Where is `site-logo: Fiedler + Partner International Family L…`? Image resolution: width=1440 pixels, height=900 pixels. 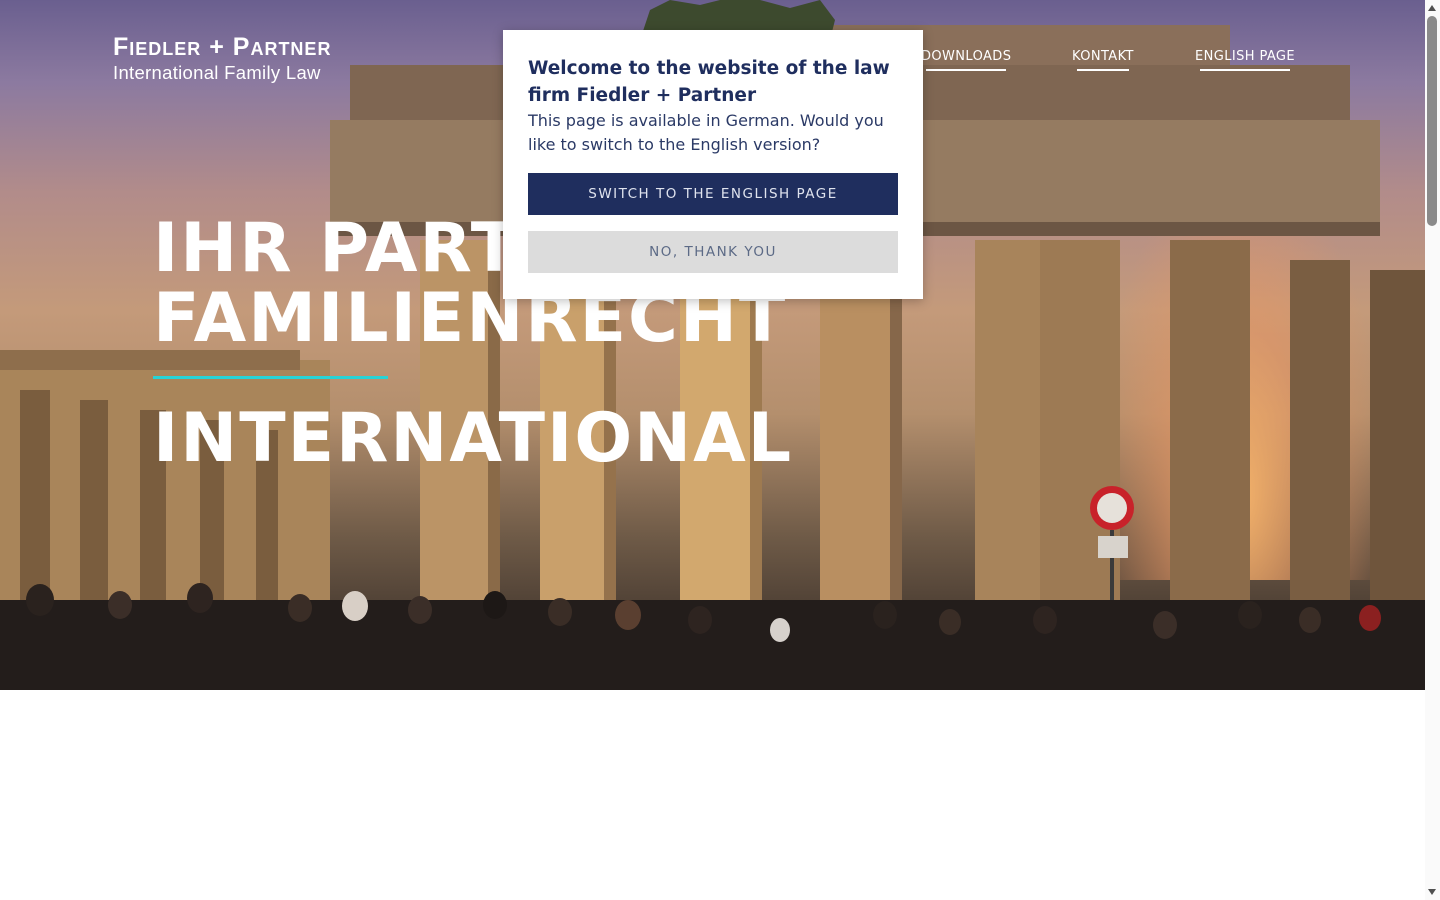
site-logo: Fiedler + Partner International Family L… is located at coordinates (222, 58).